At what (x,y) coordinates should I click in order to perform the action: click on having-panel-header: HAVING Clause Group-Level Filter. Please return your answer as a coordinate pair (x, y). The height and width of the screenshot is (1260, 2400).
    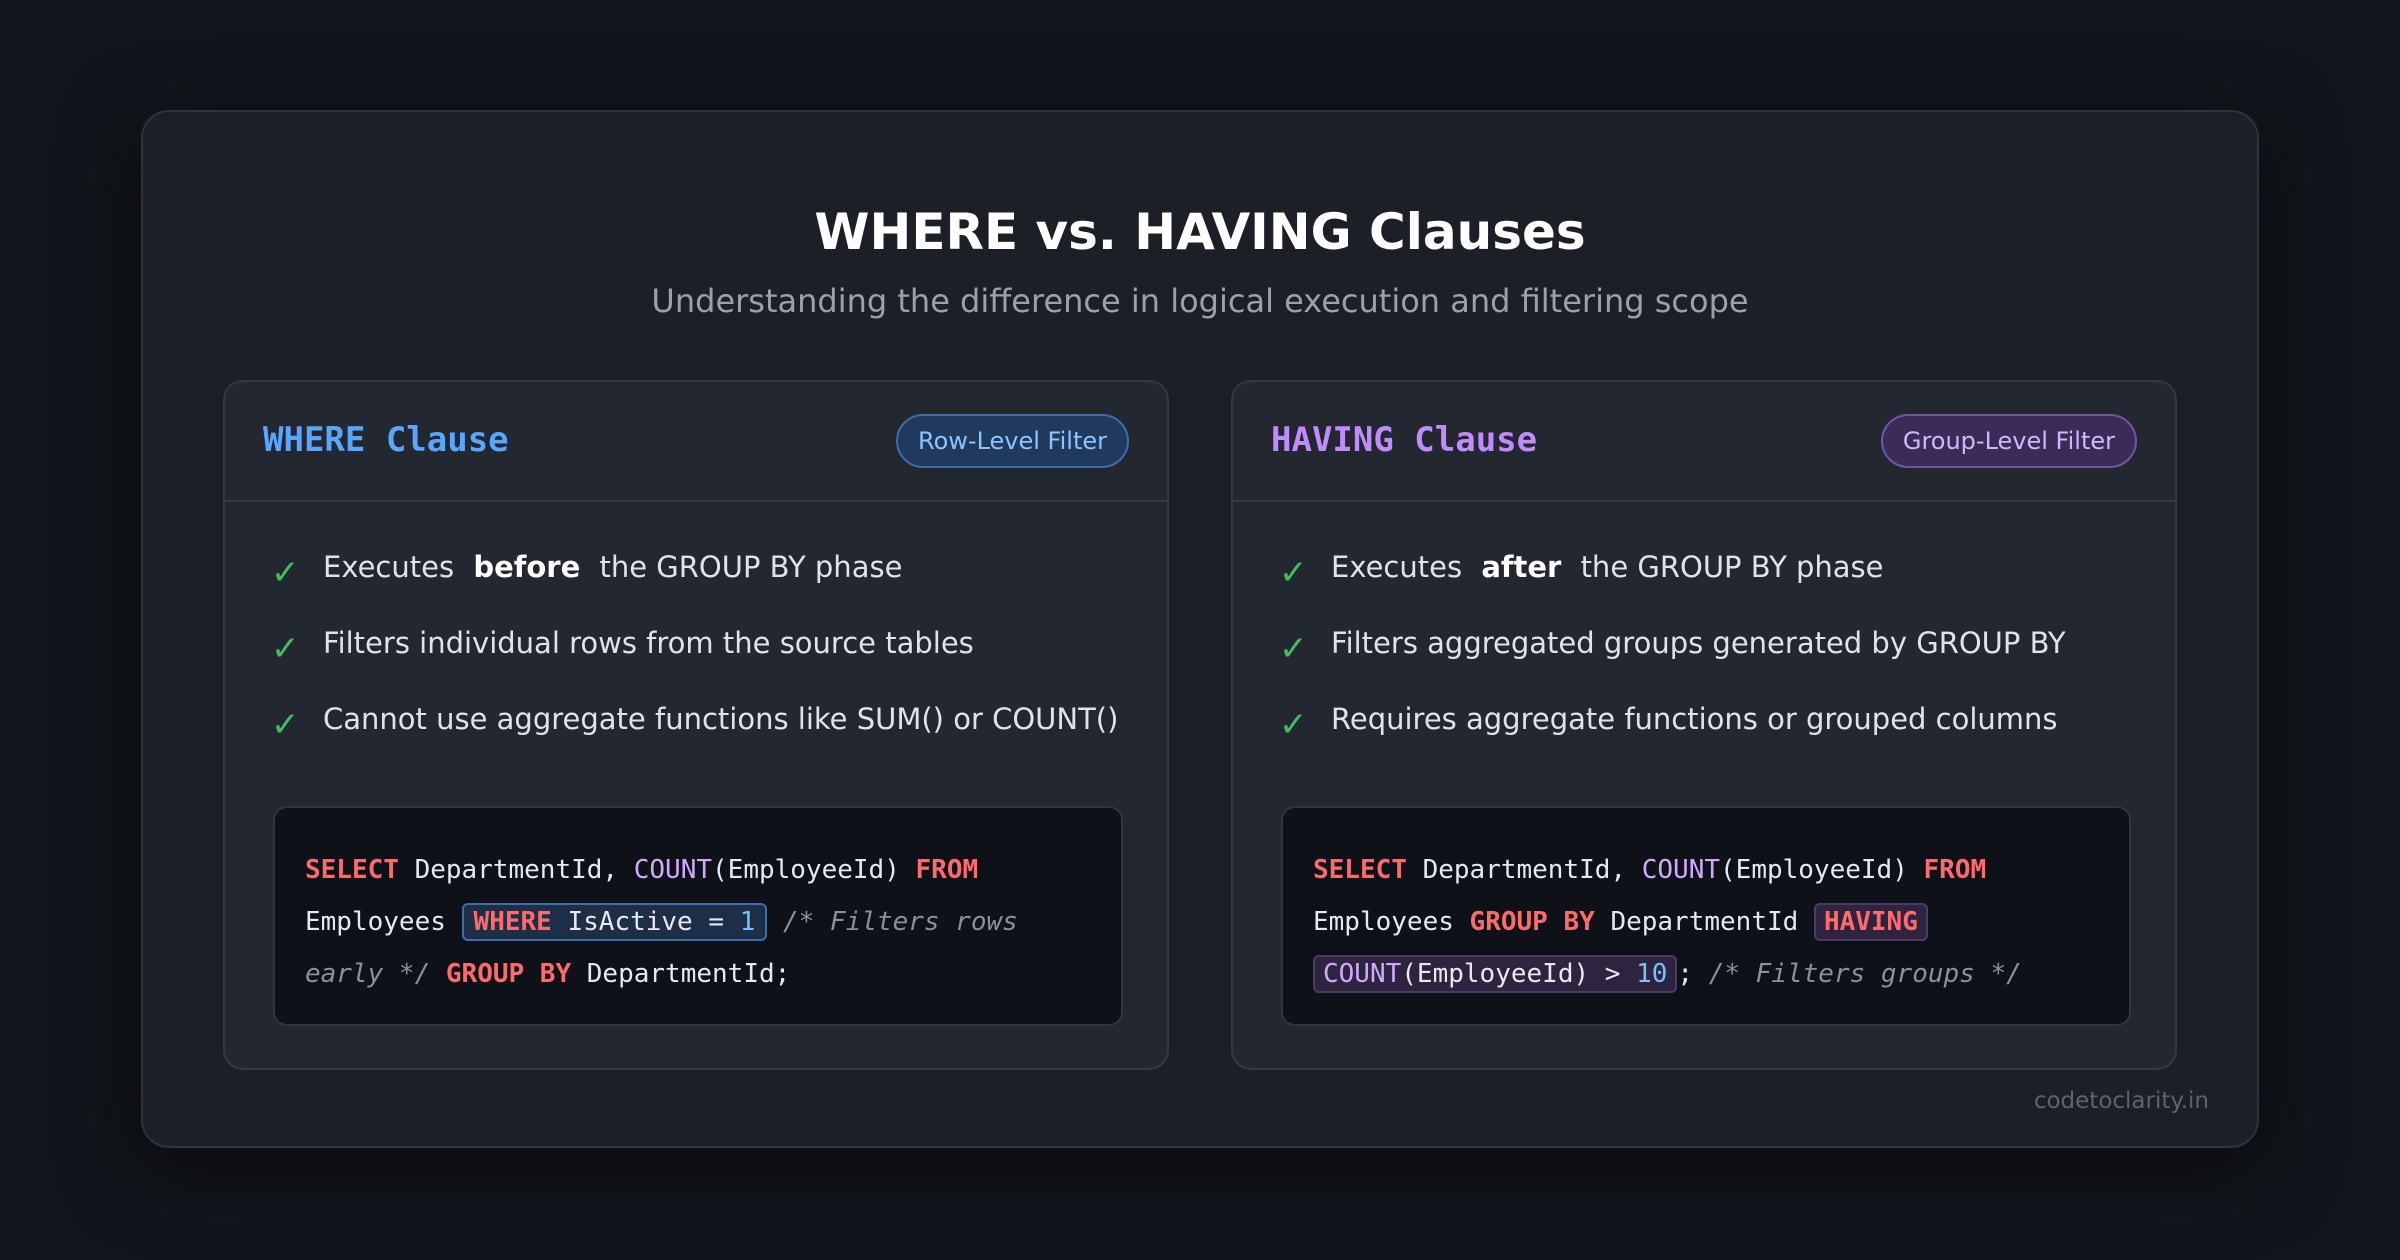
    Looking at the image, I should click on (1704, 442).